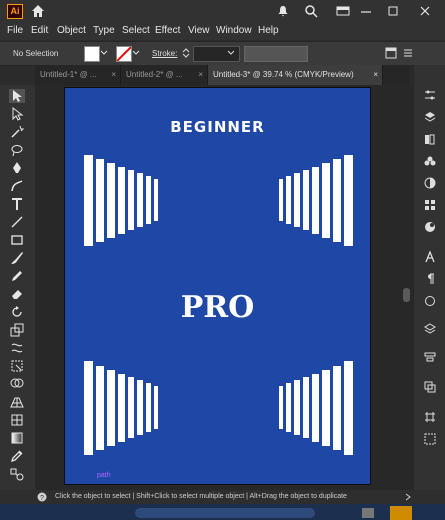 The height and width of the screenshot is (520, 445). Describe the element at coordinates (17, 438) in the screenshot. I see `gradient-tool` at that location.